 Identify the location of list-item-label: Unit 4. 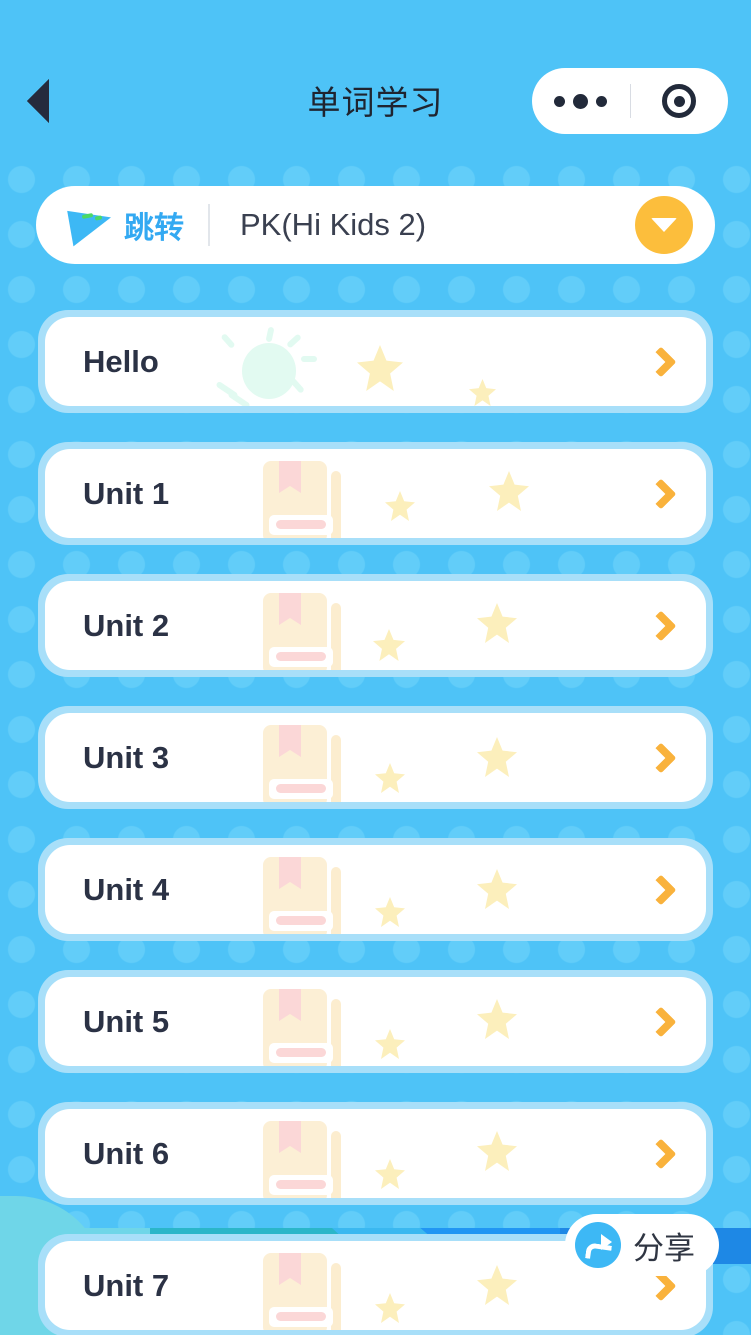
(126, 889).